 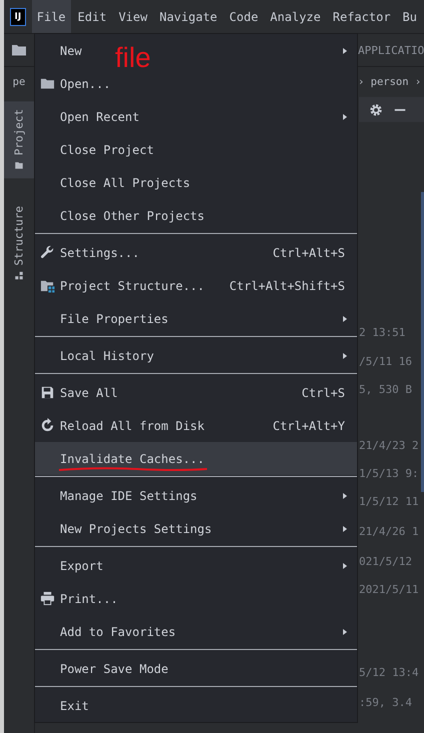 I want to click on menu-title: Refactor, so click(x=362, y=16).